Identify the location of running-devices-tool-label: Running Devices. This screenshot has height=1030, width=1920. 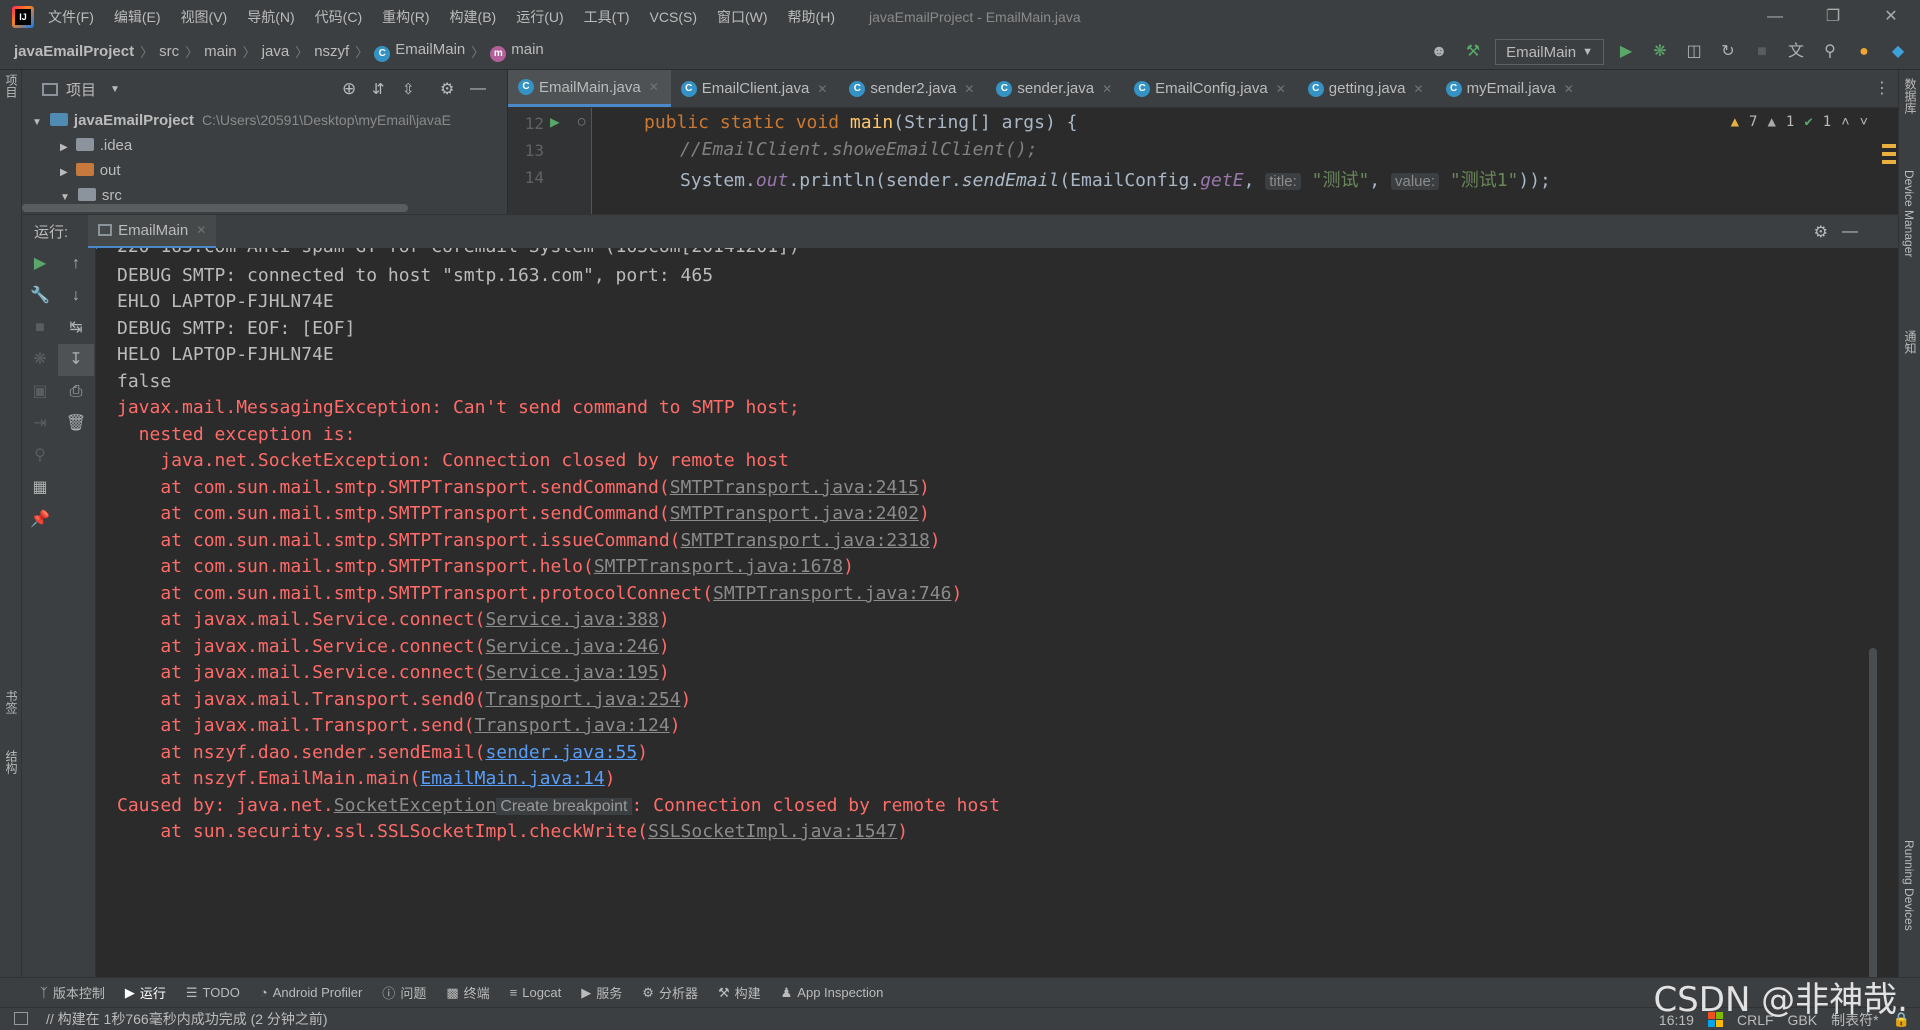
(1909, 885).